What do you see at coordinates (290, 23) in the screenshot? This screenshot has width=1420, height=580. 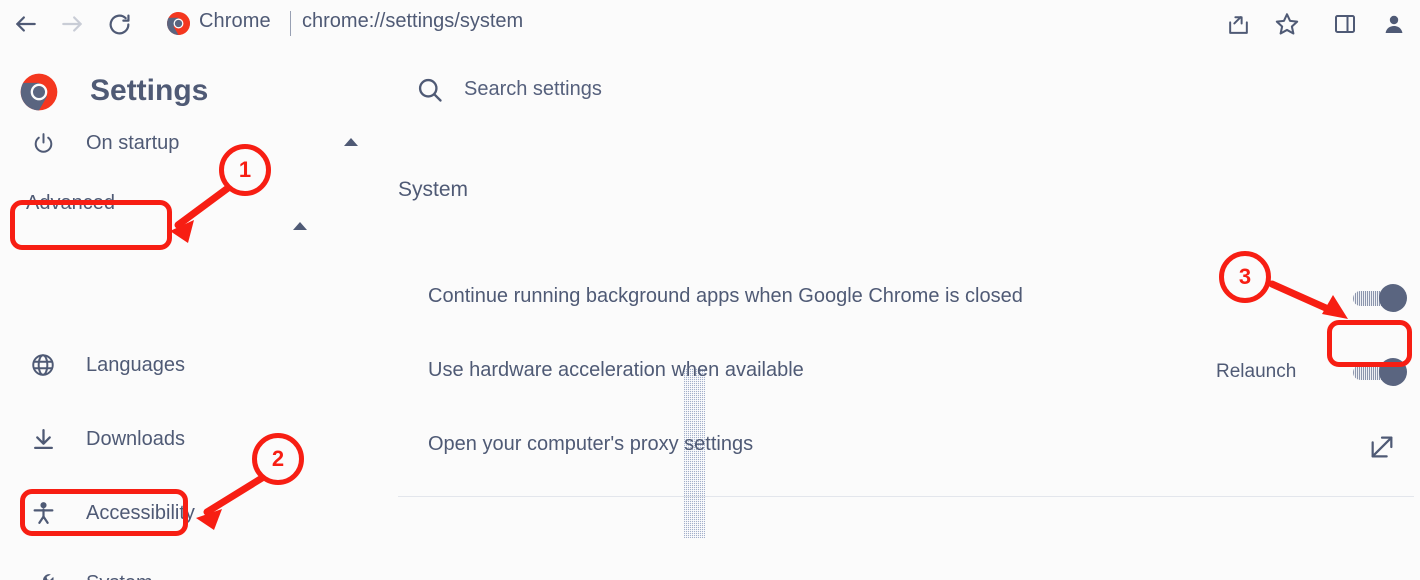 I see `url-divider` at bounding box center [290, 23].